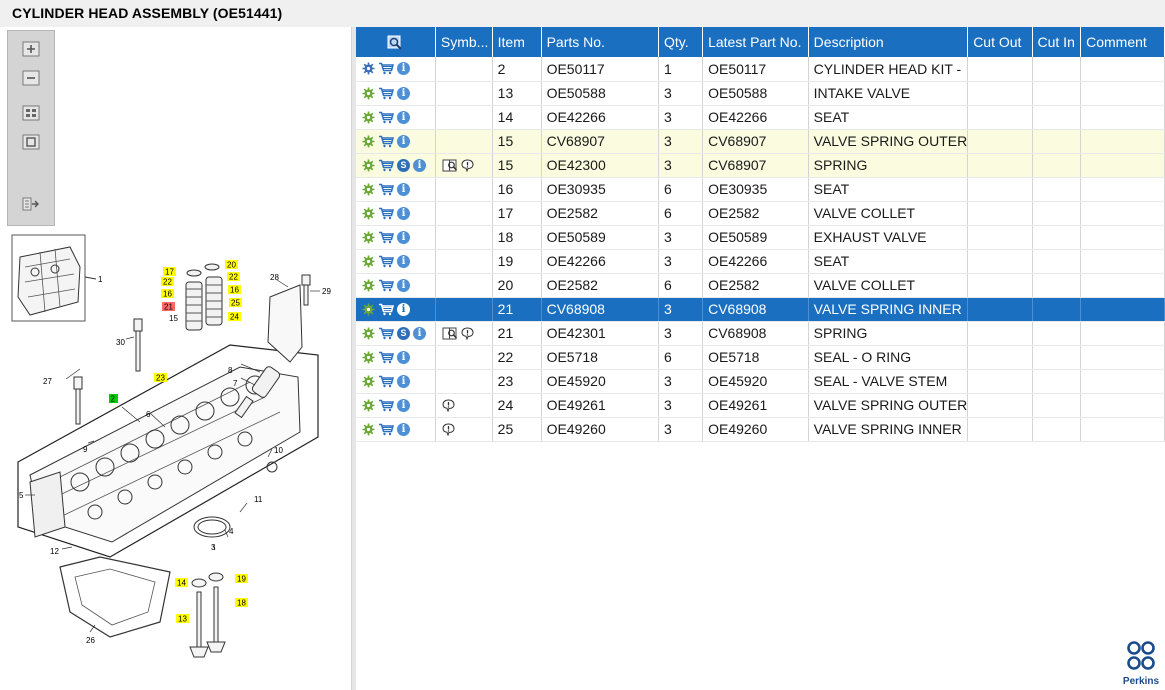 This screenshot has height=690, width=1165. Describe the element at coordinates (760, 309) in the screenshot. I see `table-row: i 21 CV68908 3 CV68908 VALVE SPRING INNER` at that location.